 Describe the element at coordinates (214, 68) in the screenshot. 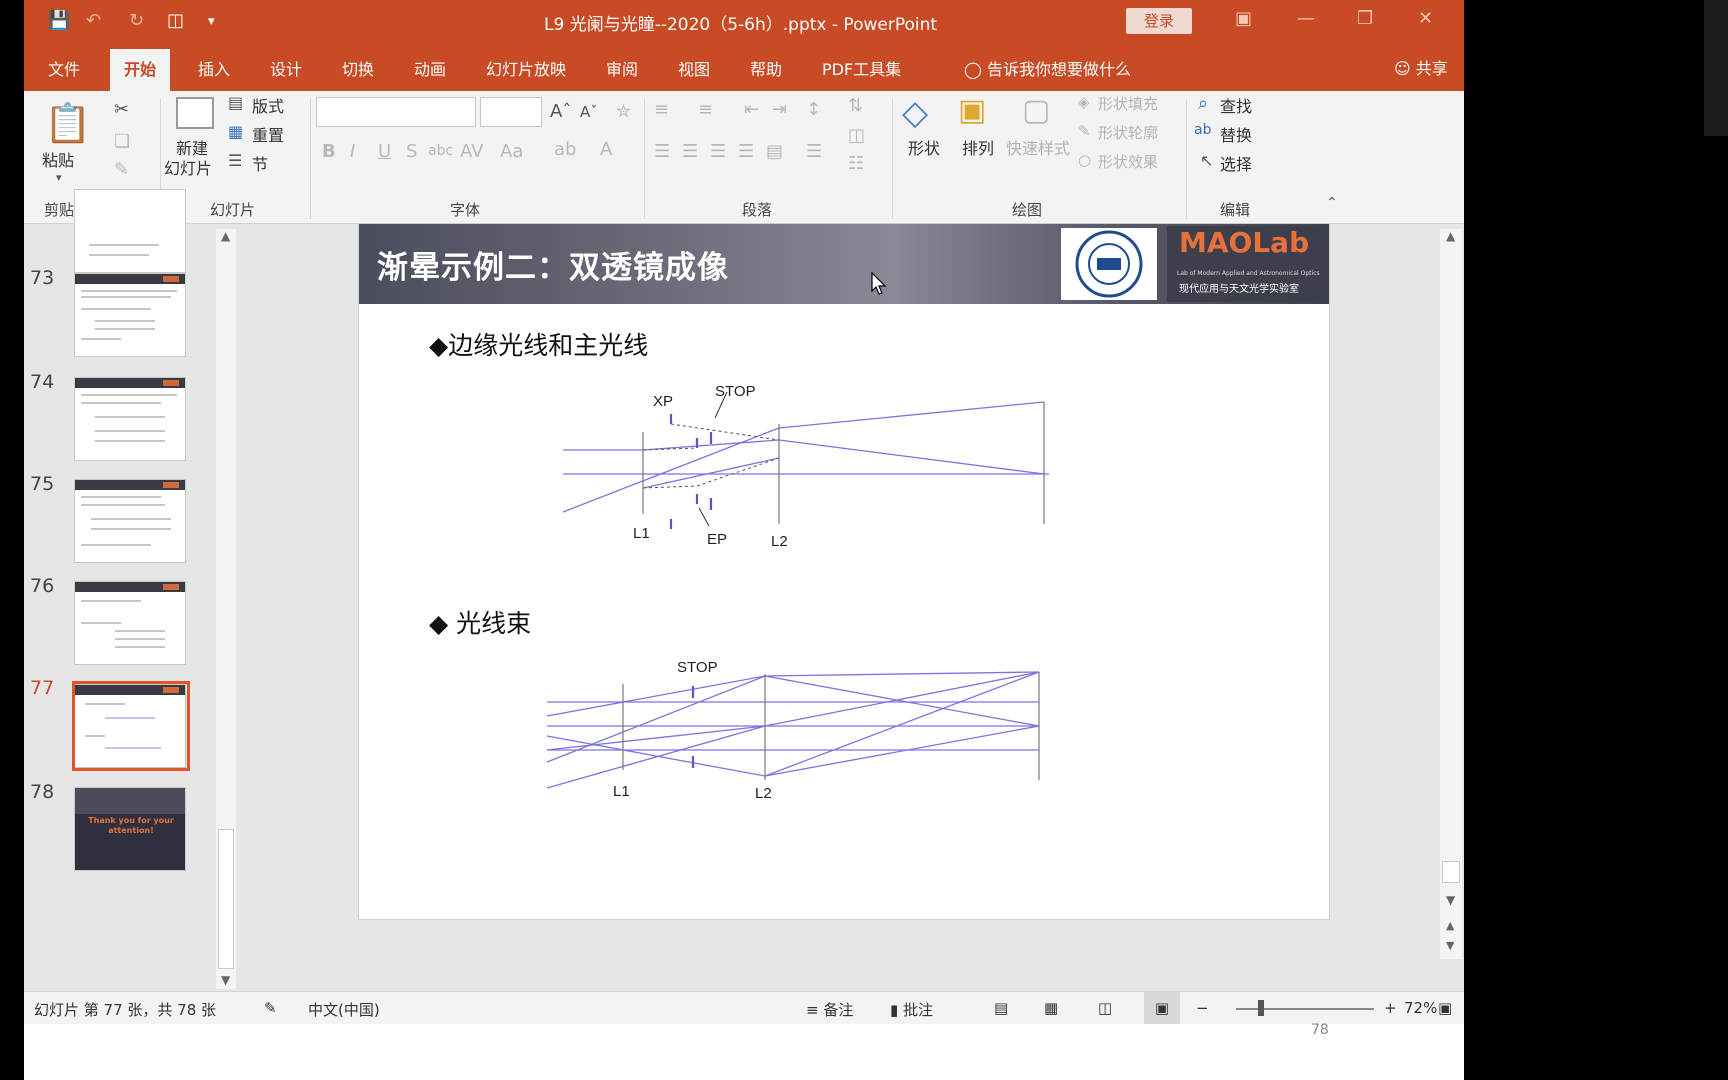

I see `tab-insert: 插入` at that location.